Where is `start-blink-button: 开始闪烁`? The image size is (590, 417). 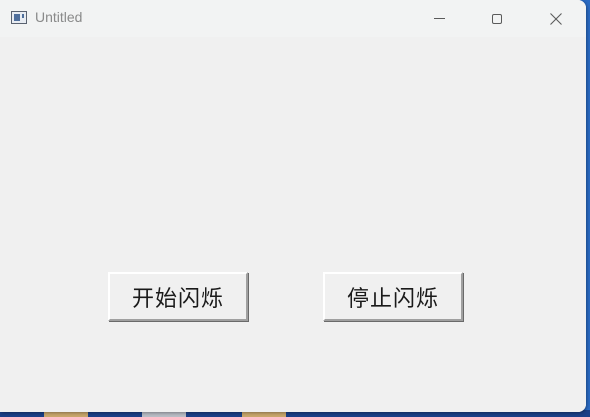 start-blink-button: 开始闪烁 is located at coordinates (178, 296).